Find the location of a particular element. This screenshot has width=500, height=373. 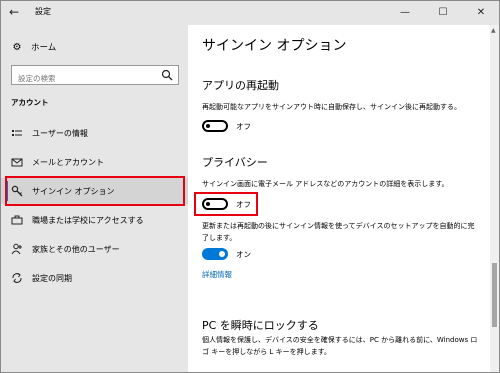

home-link: ⚙ ホーム is located at coordinates (34, 47).